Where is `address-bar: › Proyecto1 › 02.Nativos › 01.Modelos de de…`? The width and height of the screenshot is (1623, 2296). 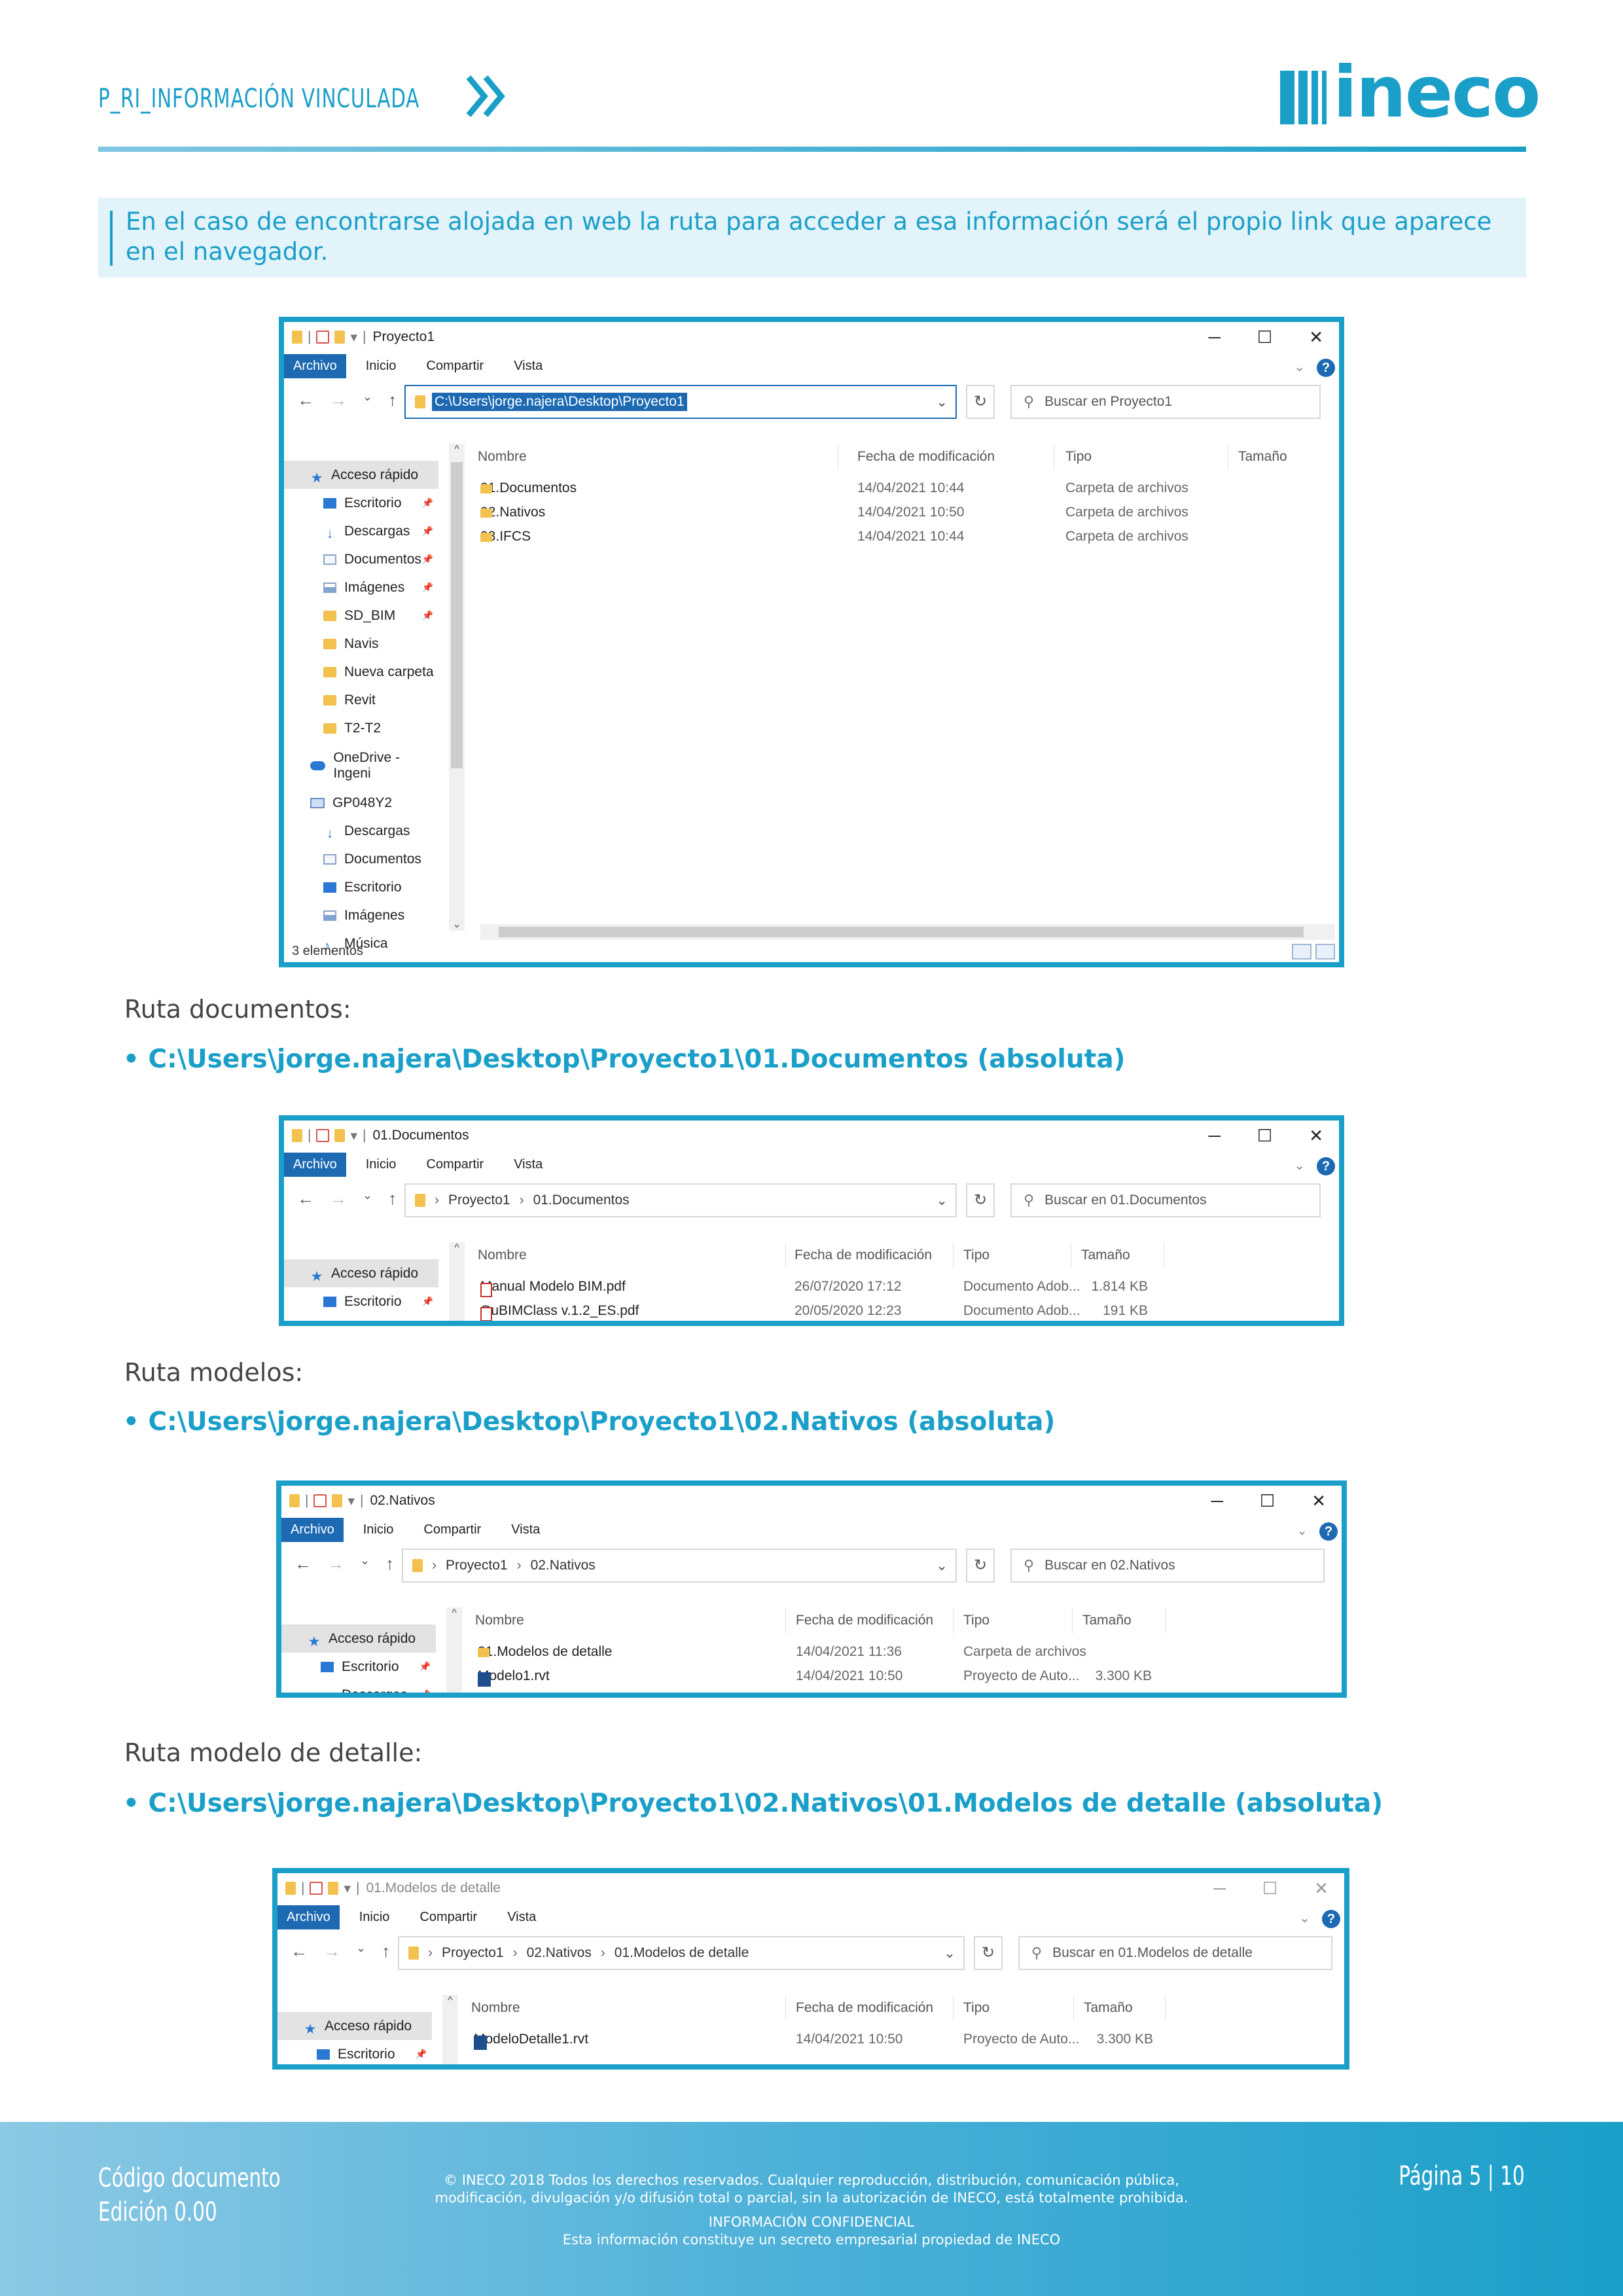
address-bar: › Proyecto1 › 02.Nativos › 01.Modelos de de… is located at coordinates (681, 1953).